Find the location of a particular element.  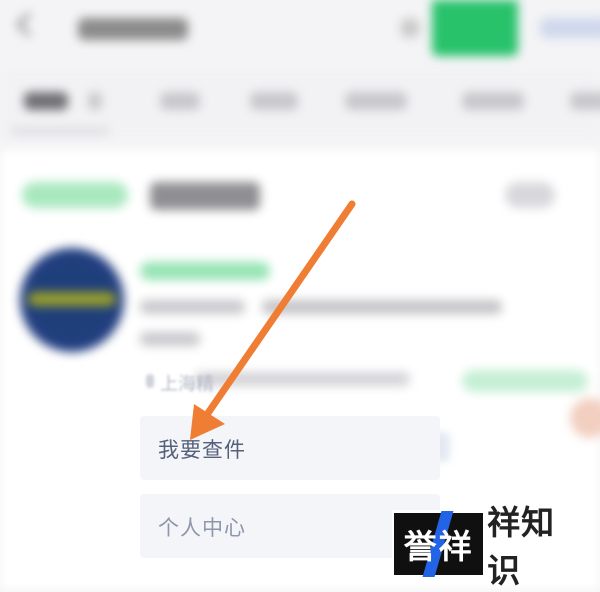

watermark-left-block: 誉祥 is located at coordinates (439, 544).